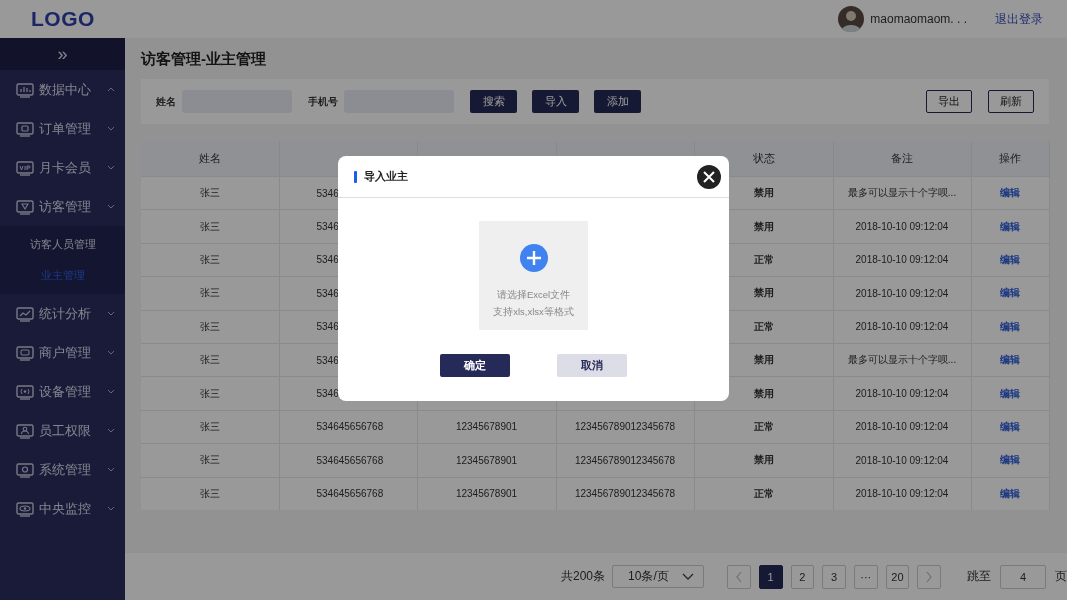  I want to click on outline-button: 刷新, so click(1011, 101).